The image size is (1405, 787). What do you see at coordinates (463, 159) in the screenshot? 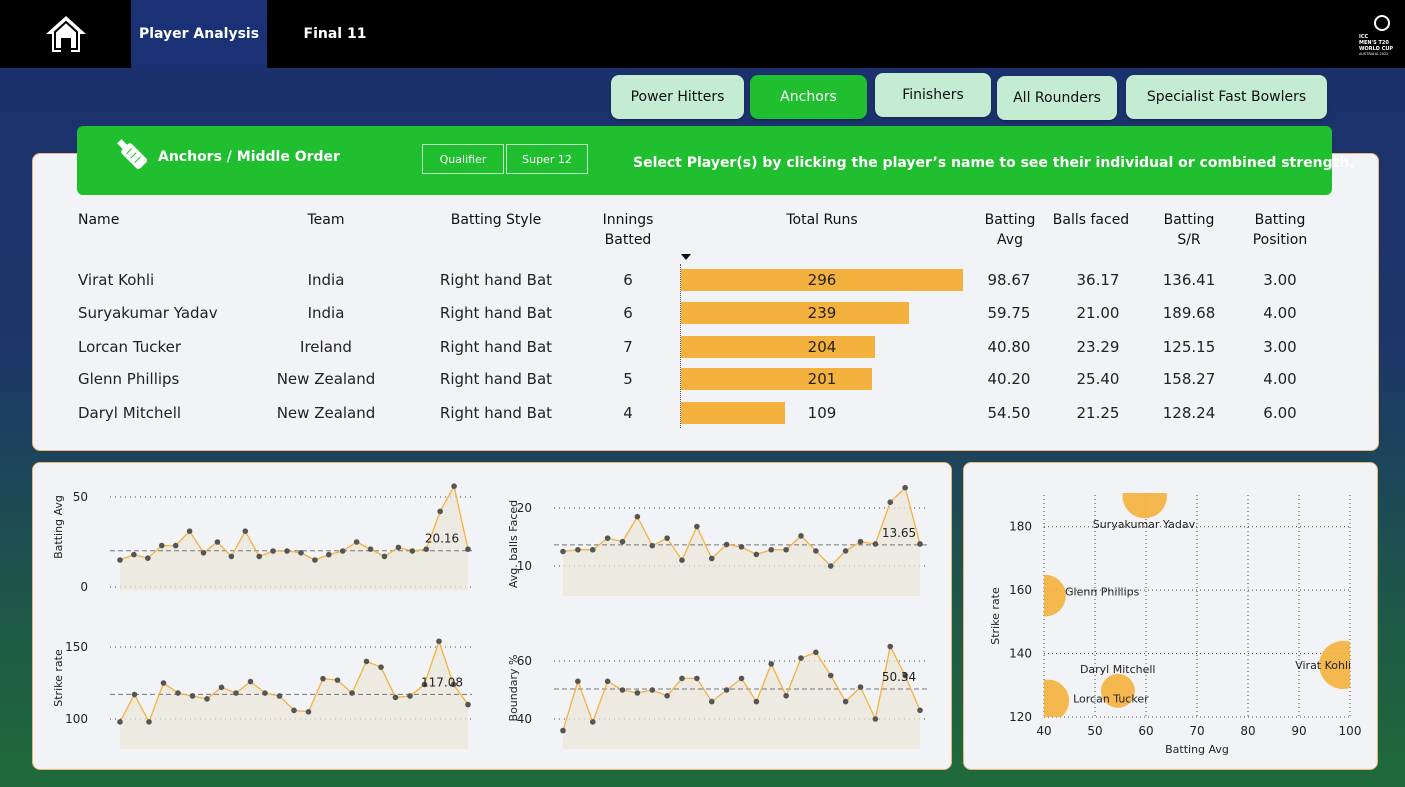
I see `filter-qualifier: Qualifier` at bounding box center [463, 159].